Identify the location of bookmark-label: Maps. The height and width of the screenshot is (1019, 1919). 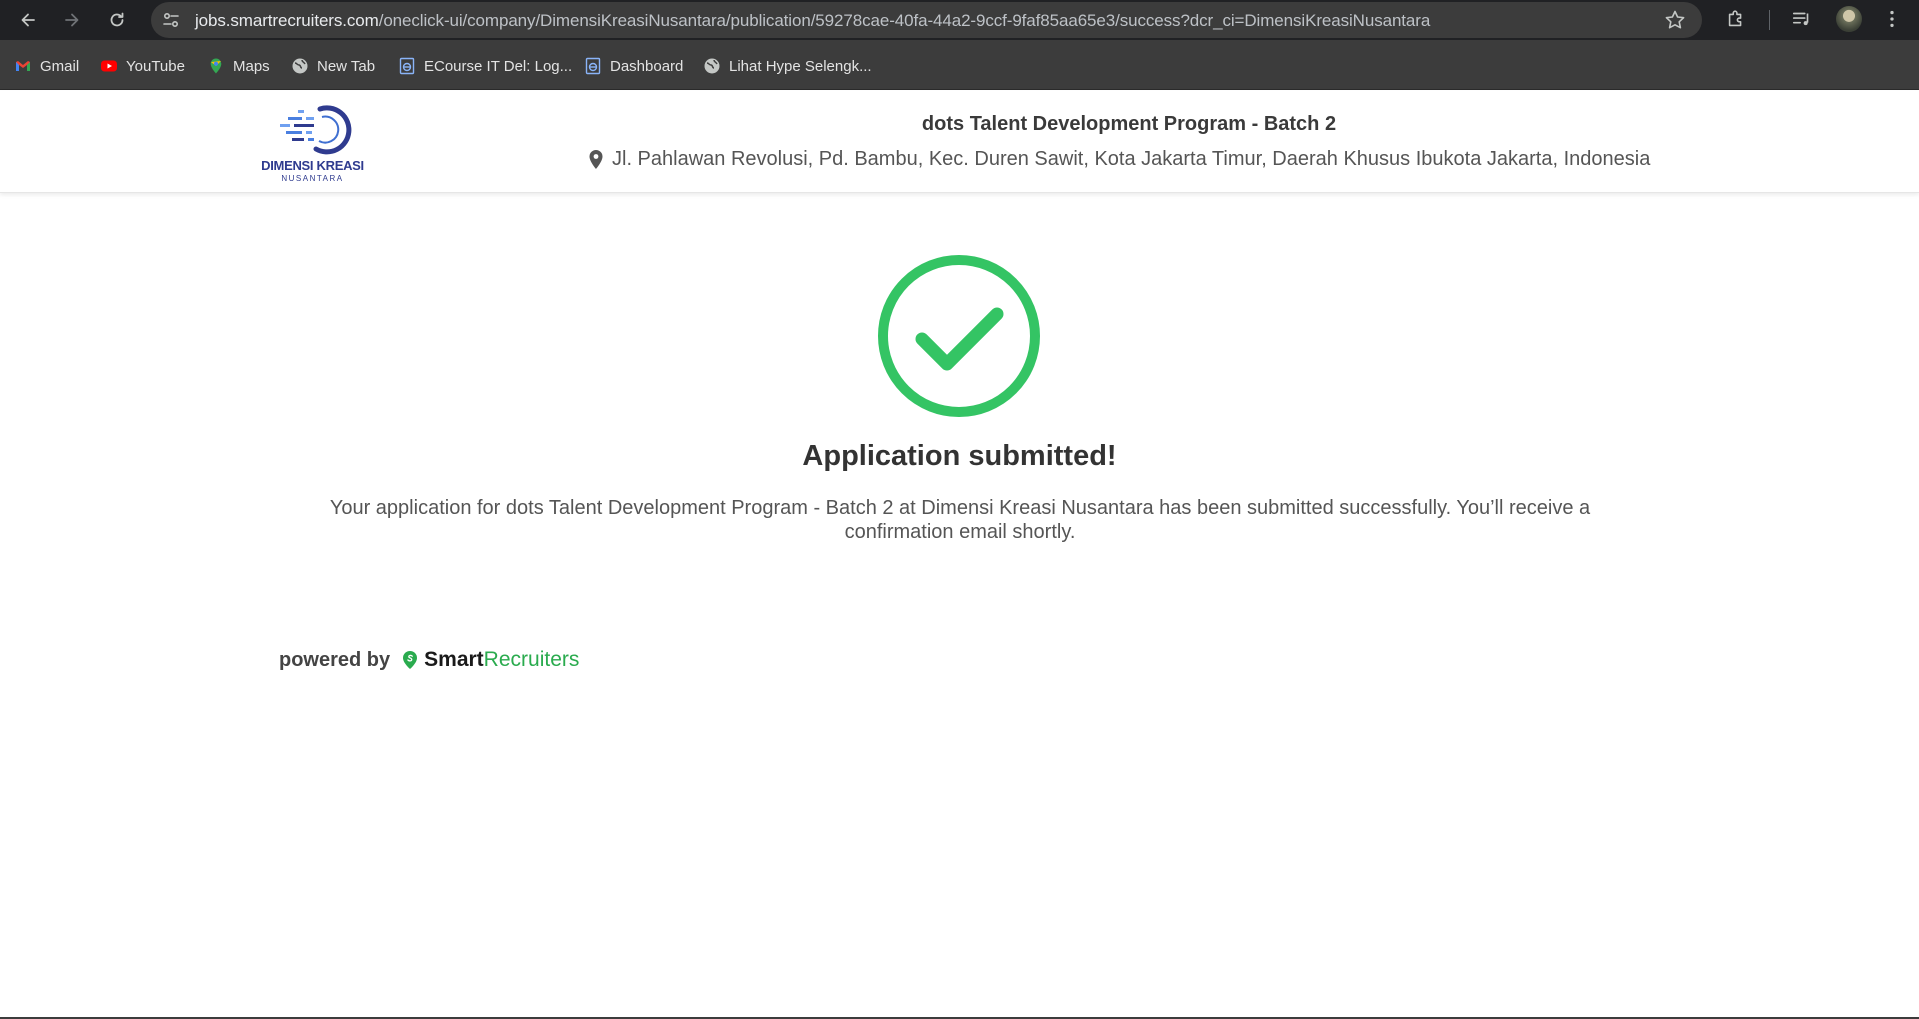
(251, 66).